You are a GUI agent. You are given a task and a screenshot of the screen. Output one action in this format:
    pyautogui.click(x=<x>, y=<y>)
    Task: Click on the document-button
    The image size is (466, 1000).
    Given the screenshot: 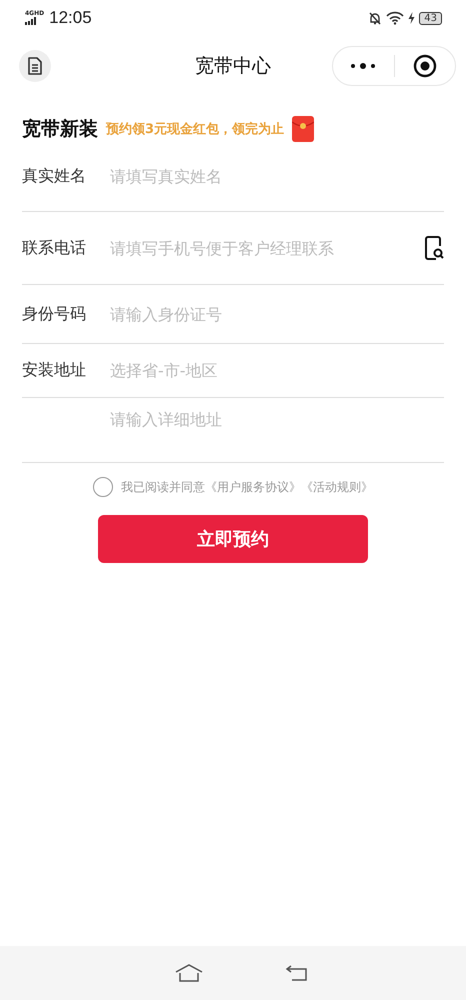 What is the action you would take?
    pyautogui.click(x=35, y=66)
    